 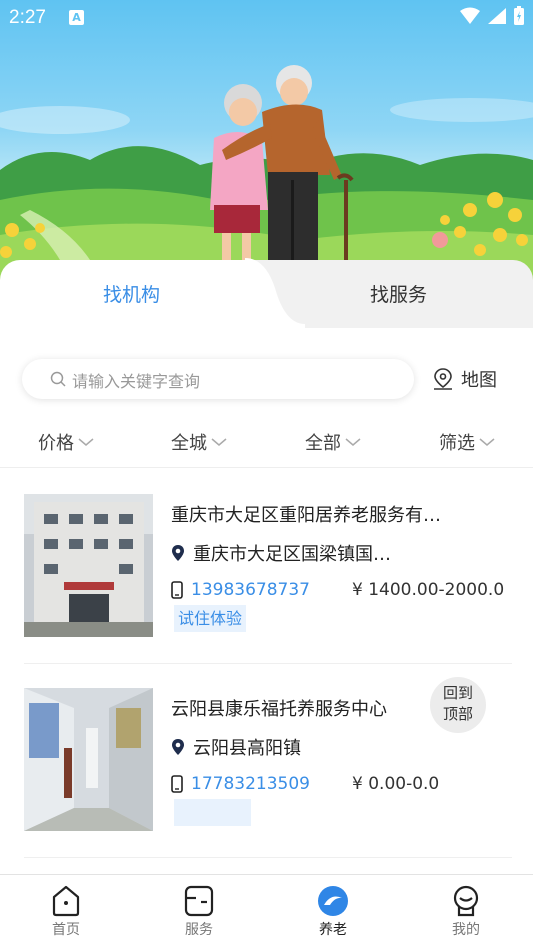 What do you see at coordinates (66, 901) in the screenshot?
I see `home-icon` at bounding box center [66, 901].